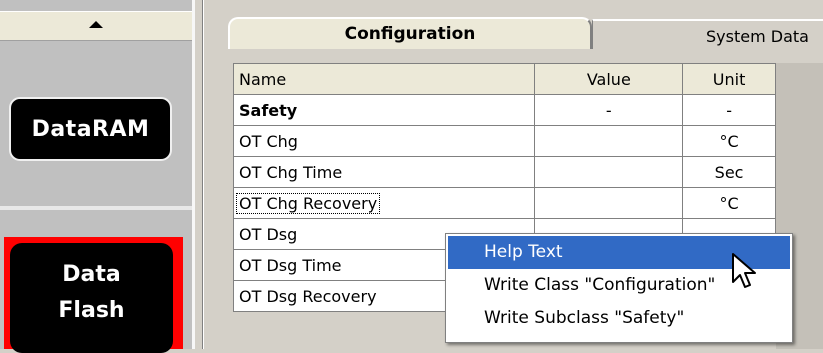 The image size is (823, 353). Describe the element at coordinates (609, 110) in the screenshot. I see `row-value: -` at that location.